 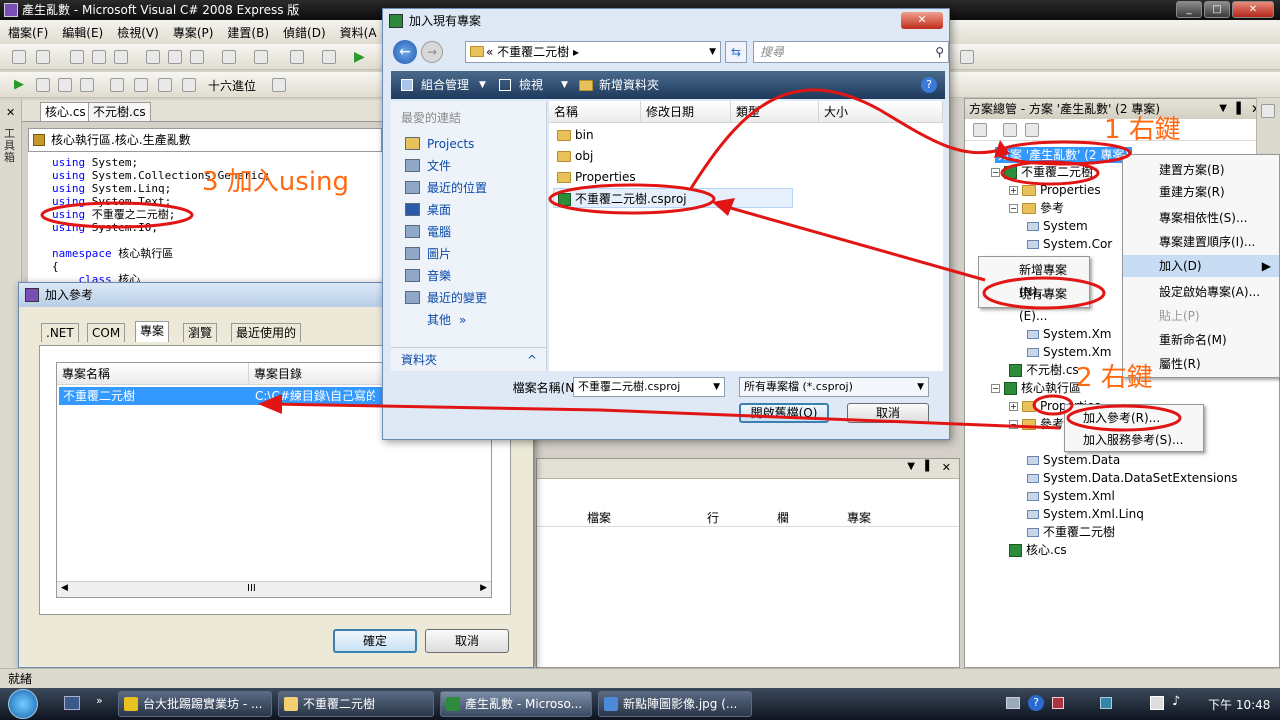 What do you see at coordinates (432, 52) in the screenshot?
I see `forward-icon: →` at bounding box center [432, 52].